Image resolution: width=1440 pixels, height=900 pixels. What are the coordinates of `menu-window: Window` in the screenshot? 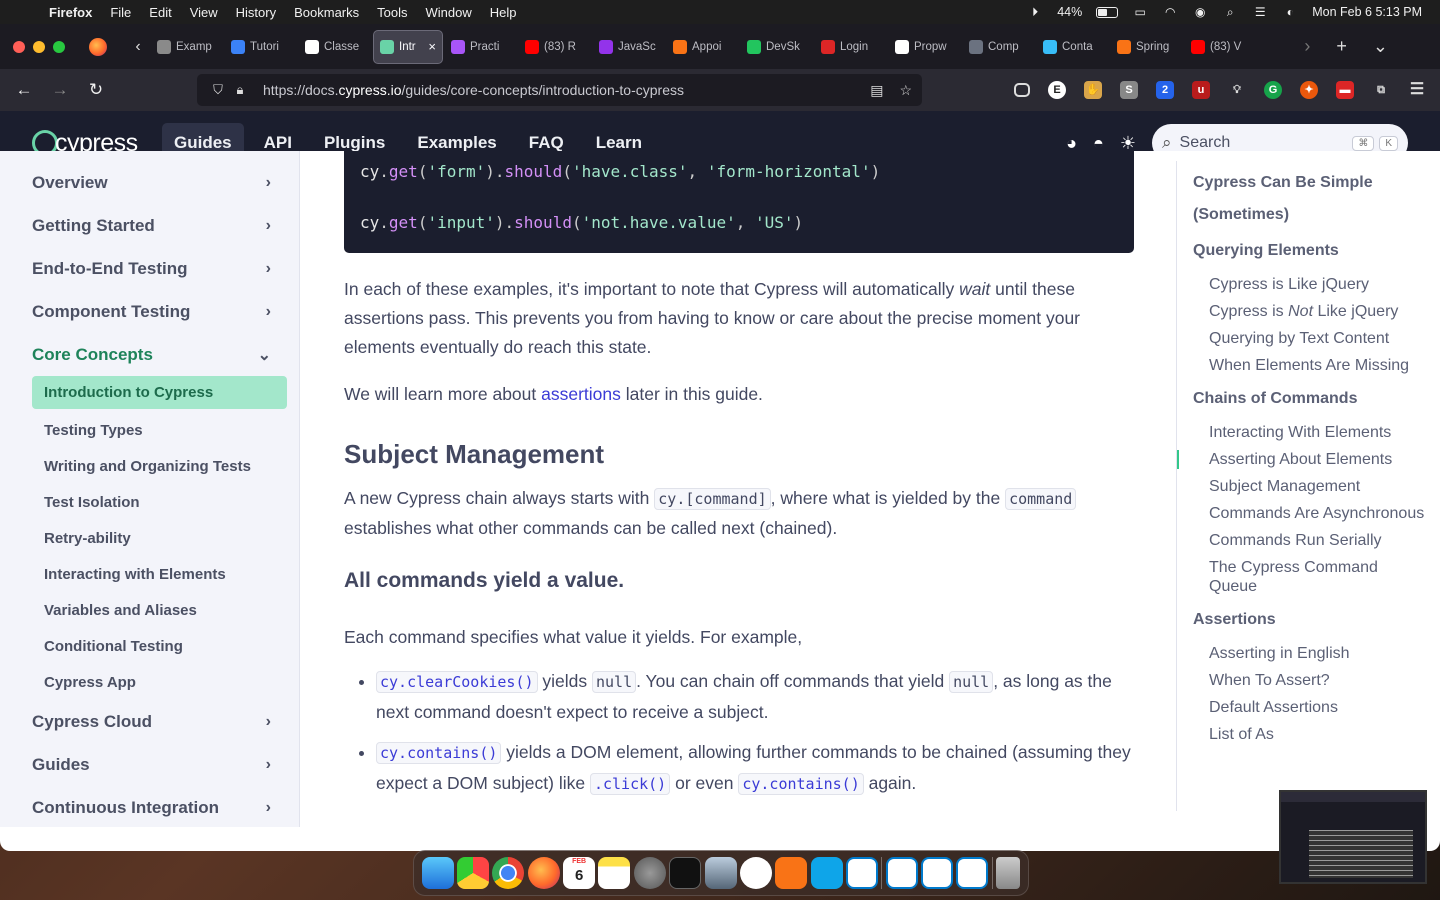 It's located at (449, 12).